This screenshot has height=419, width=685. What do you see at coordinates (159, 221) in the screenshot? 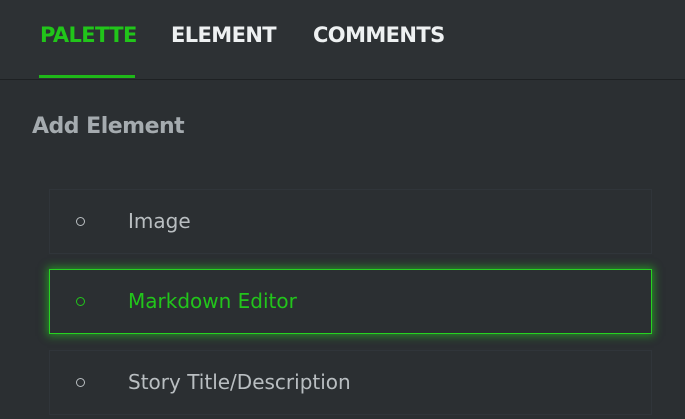
I see `element-item-label: Image` at bounding box center [159, 221].